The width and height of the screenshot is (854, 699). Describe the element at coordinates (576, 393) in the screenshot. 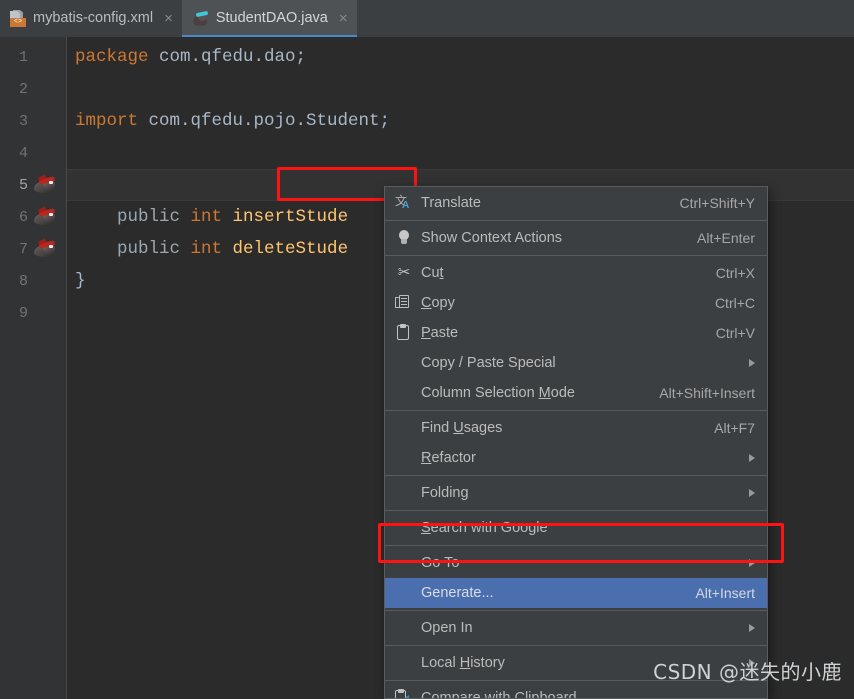

I see `menu-item-column-selection-mode: Column Selection Mode Alt+Shift+Insert` at that location.